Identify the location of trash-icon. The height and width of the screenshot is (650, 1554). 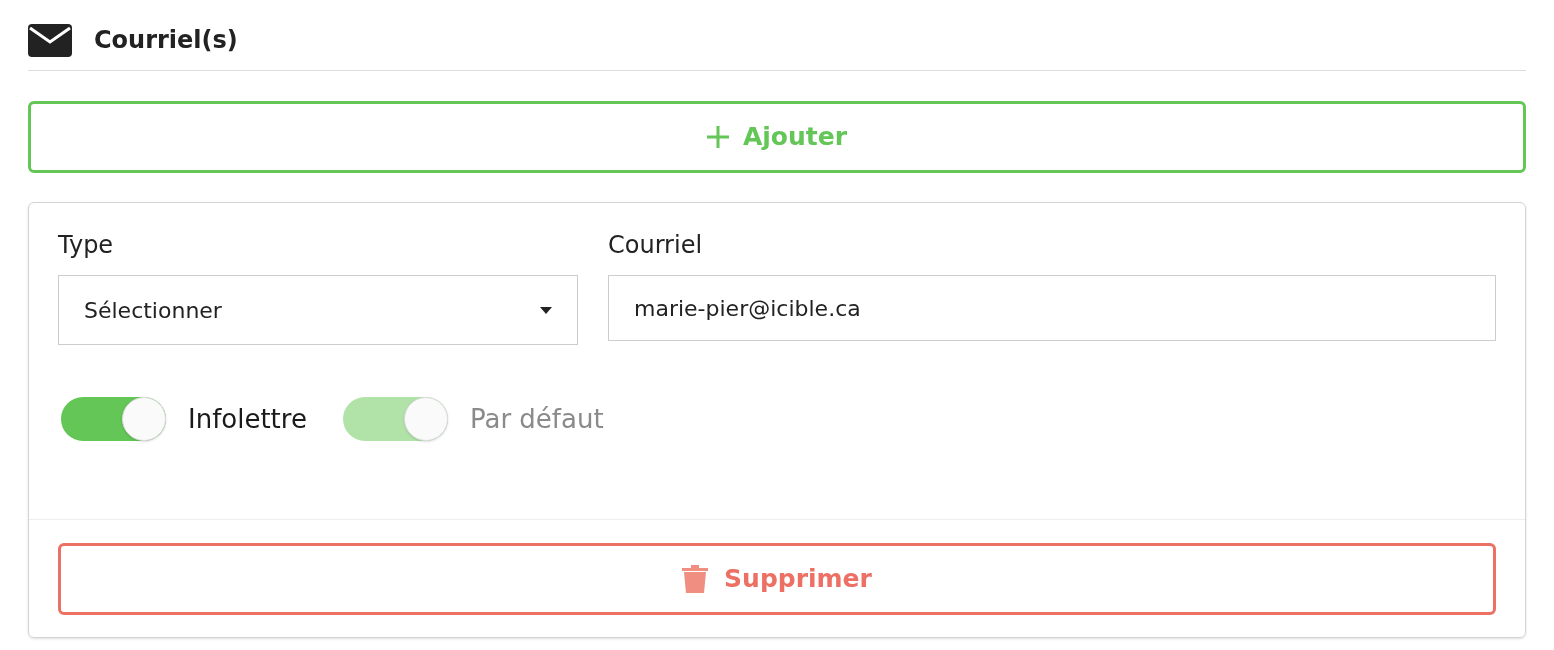
(695, 579).